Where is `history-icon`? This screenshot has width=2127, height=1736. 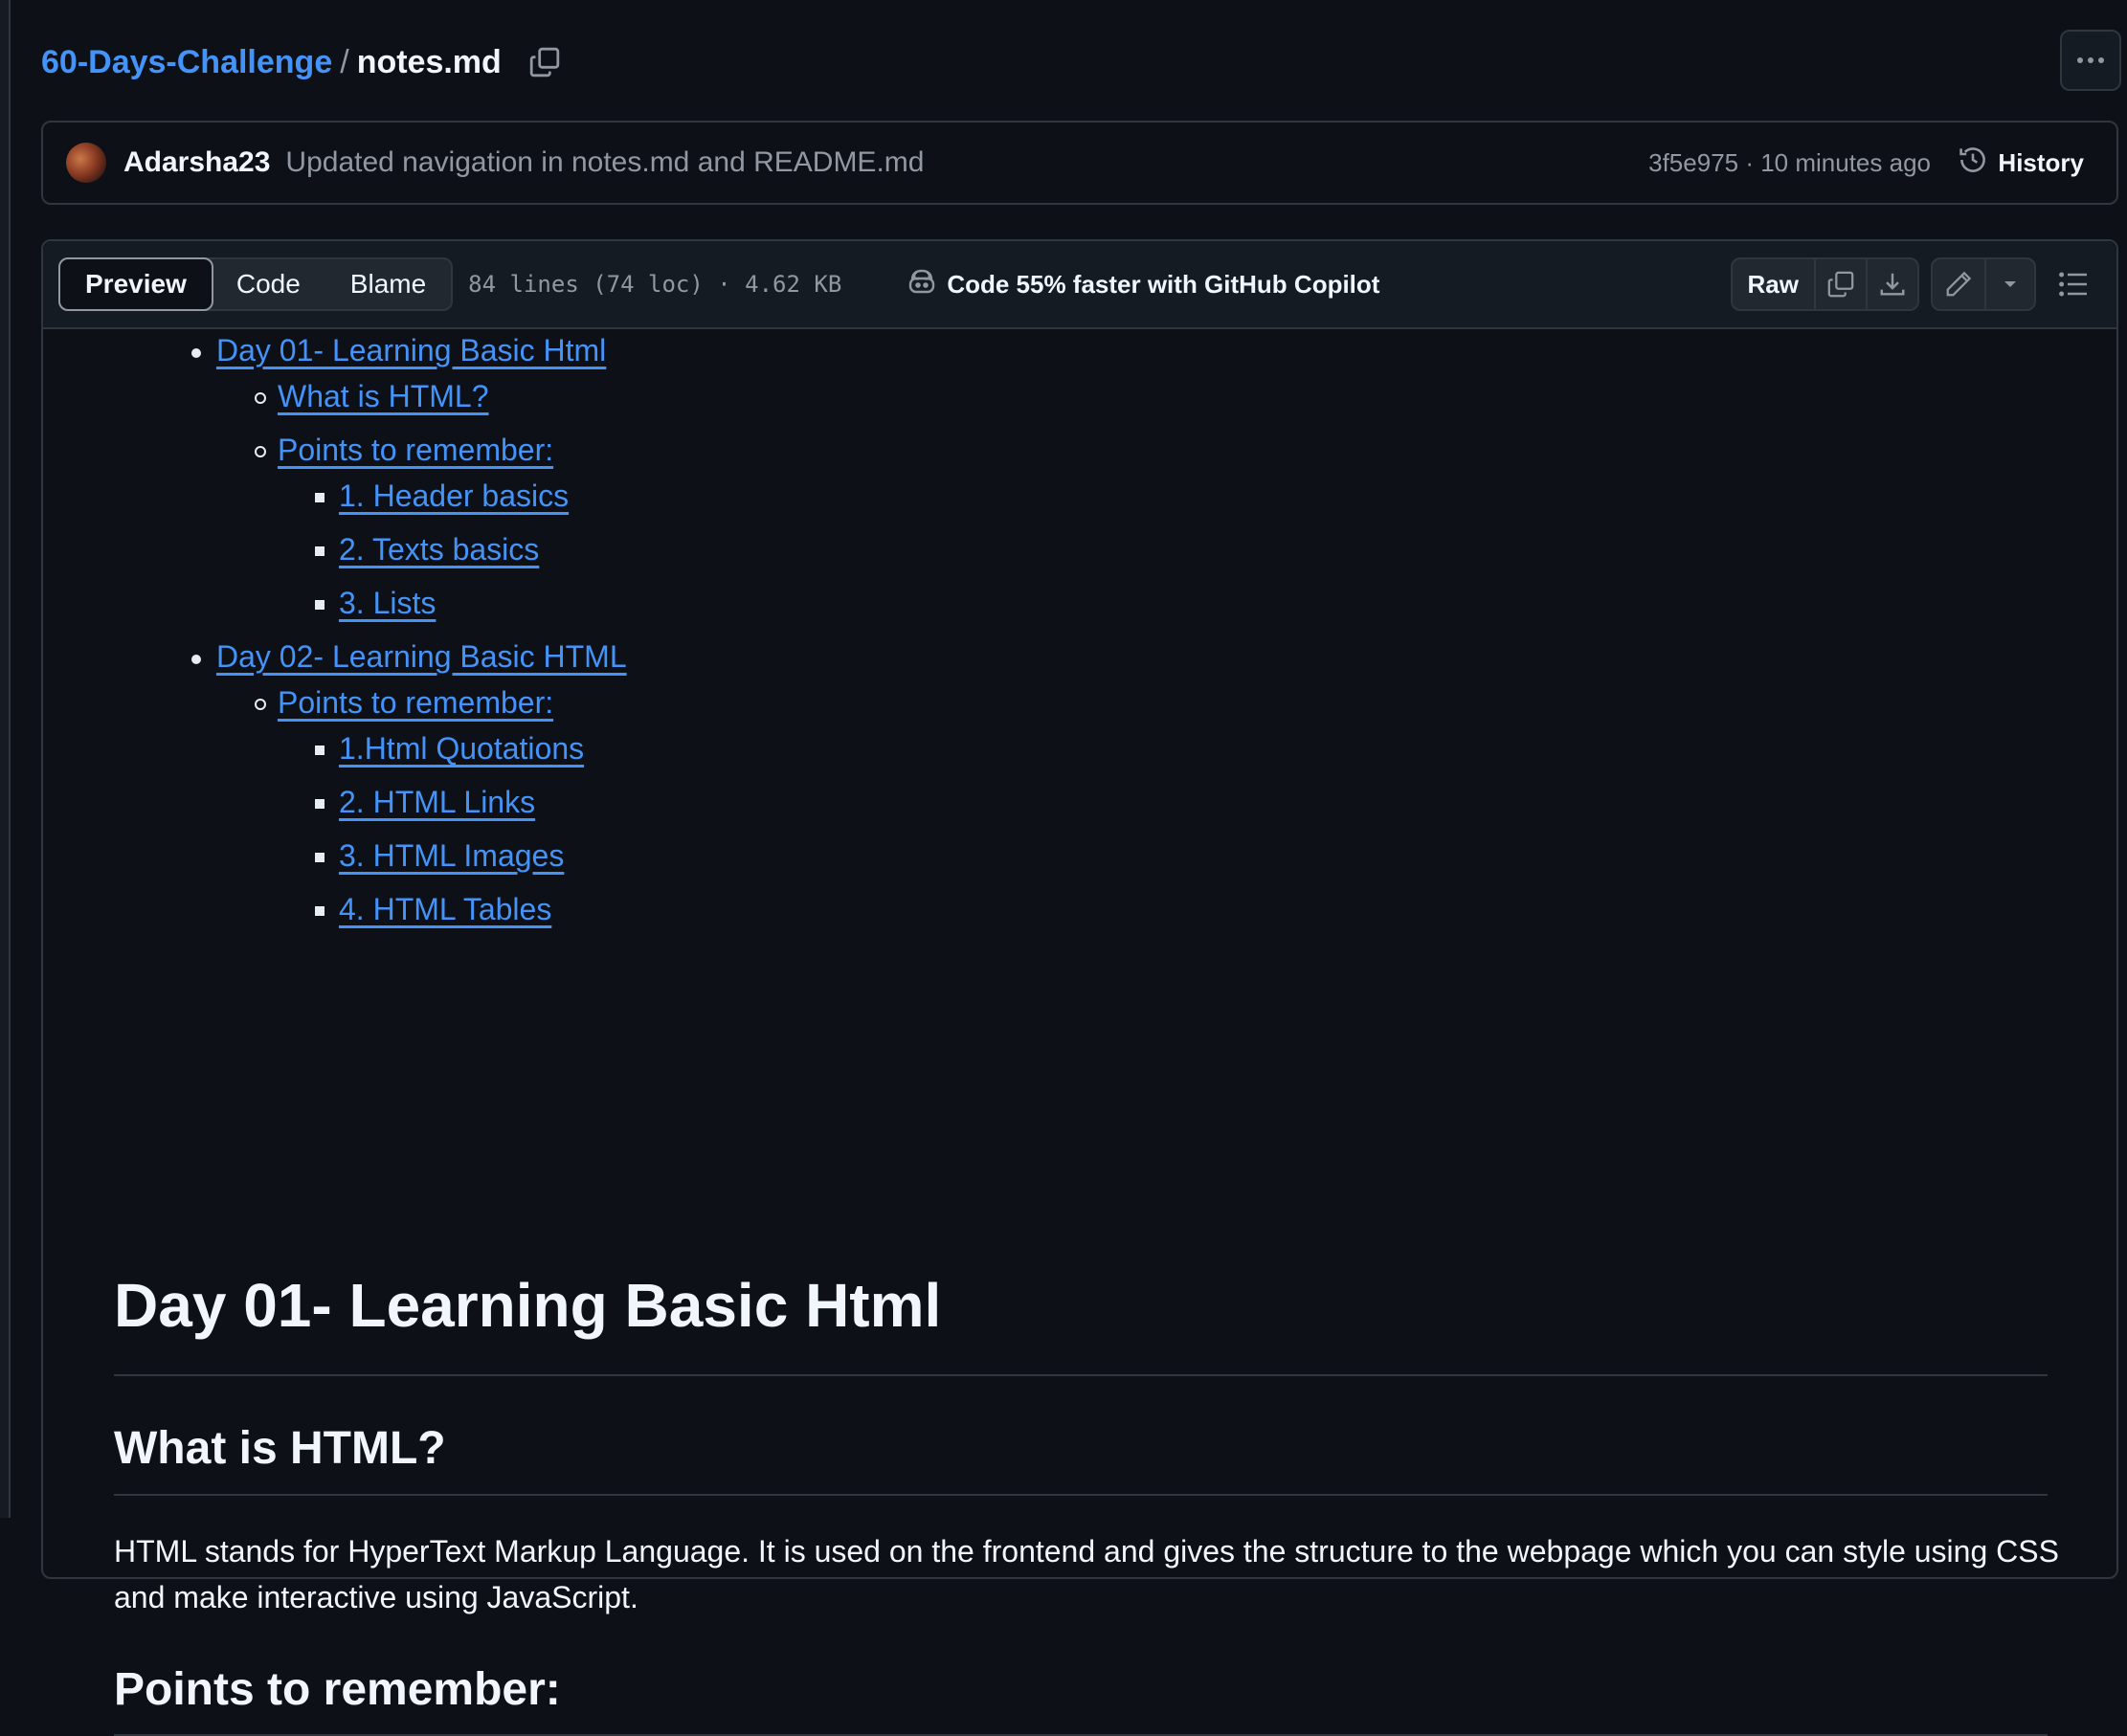 history-icon is located at coordinates (1973, 163).